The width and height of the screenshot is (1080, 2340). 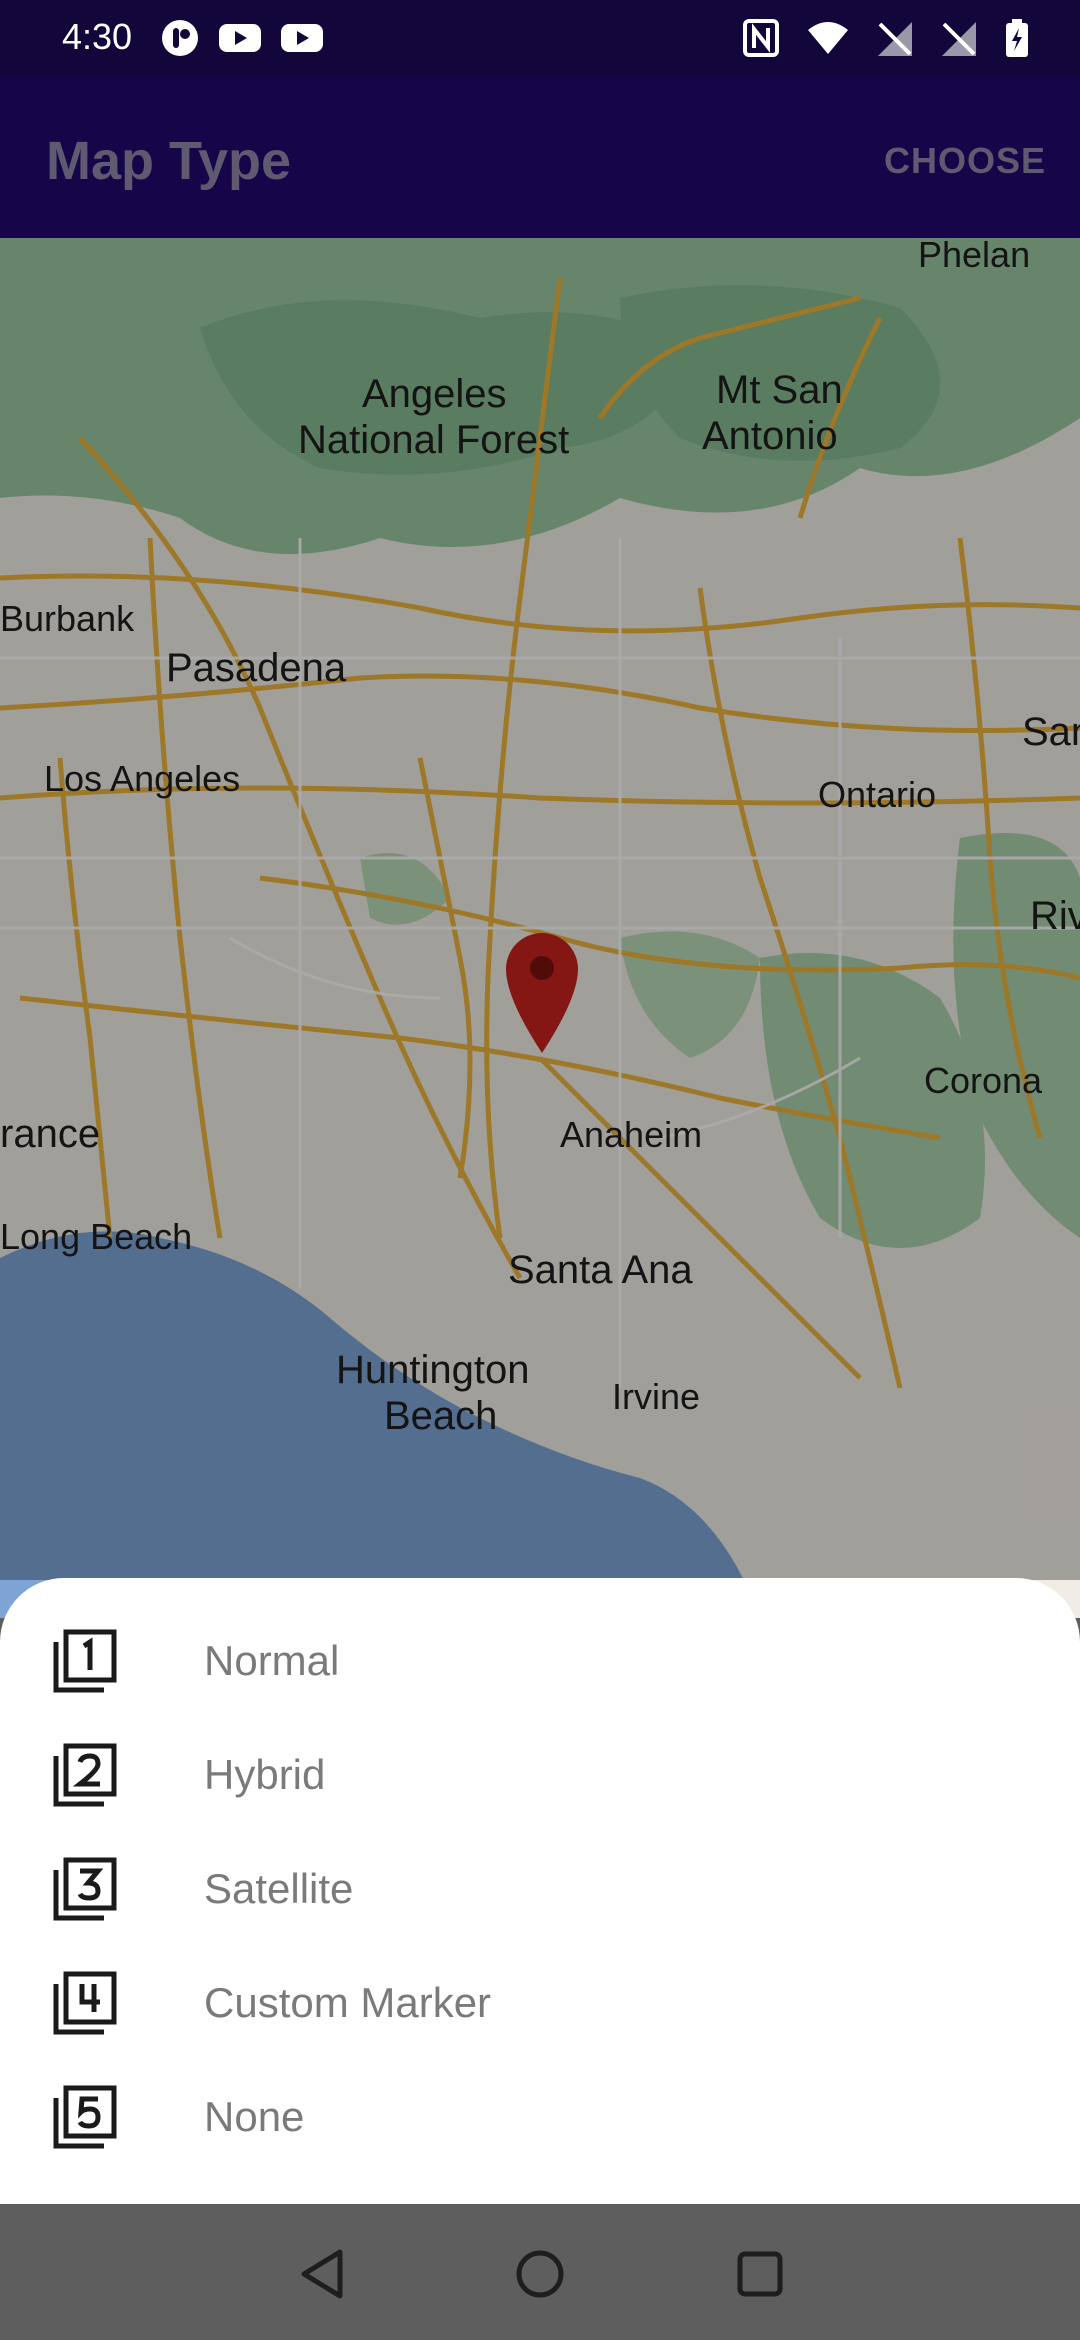 I want to click on option-label: Satellite, so click(x=279, y=1888).